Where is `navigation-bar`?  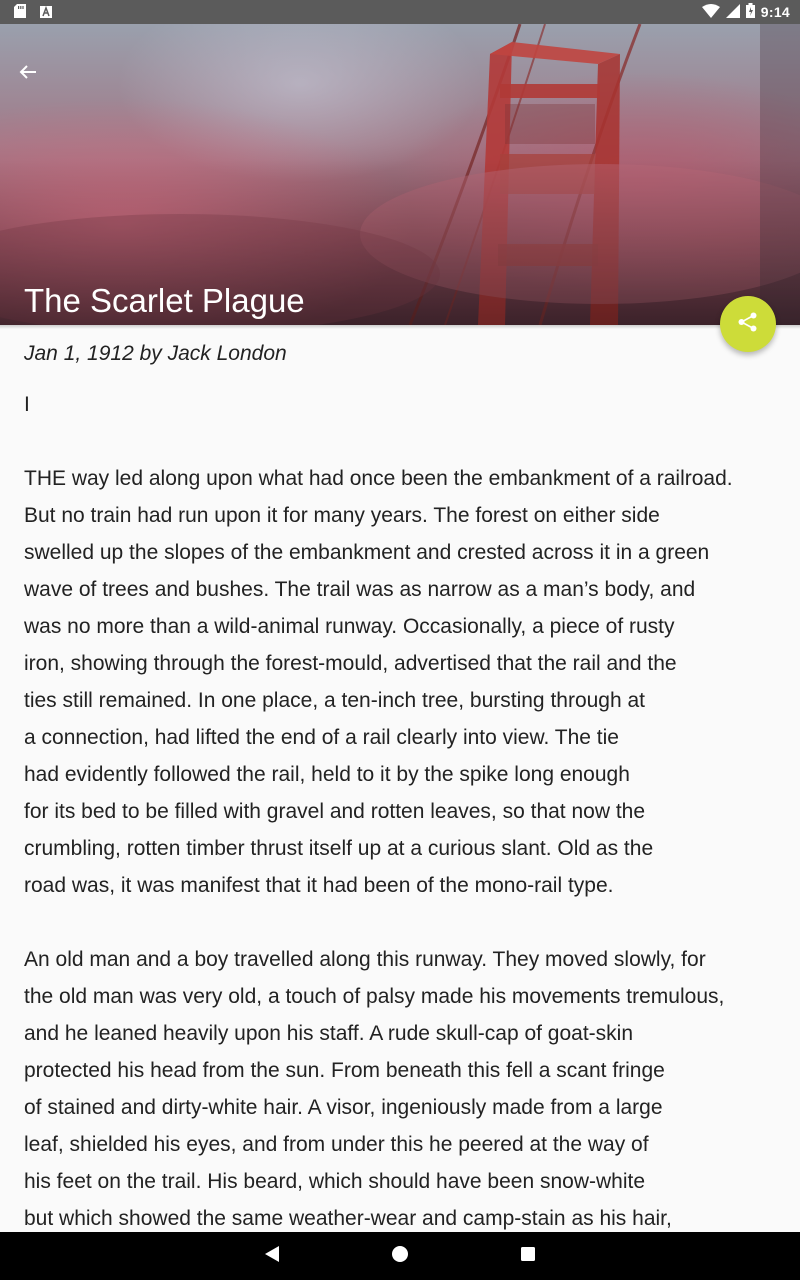 navigation-bar is located at coordinates (400, 1256).